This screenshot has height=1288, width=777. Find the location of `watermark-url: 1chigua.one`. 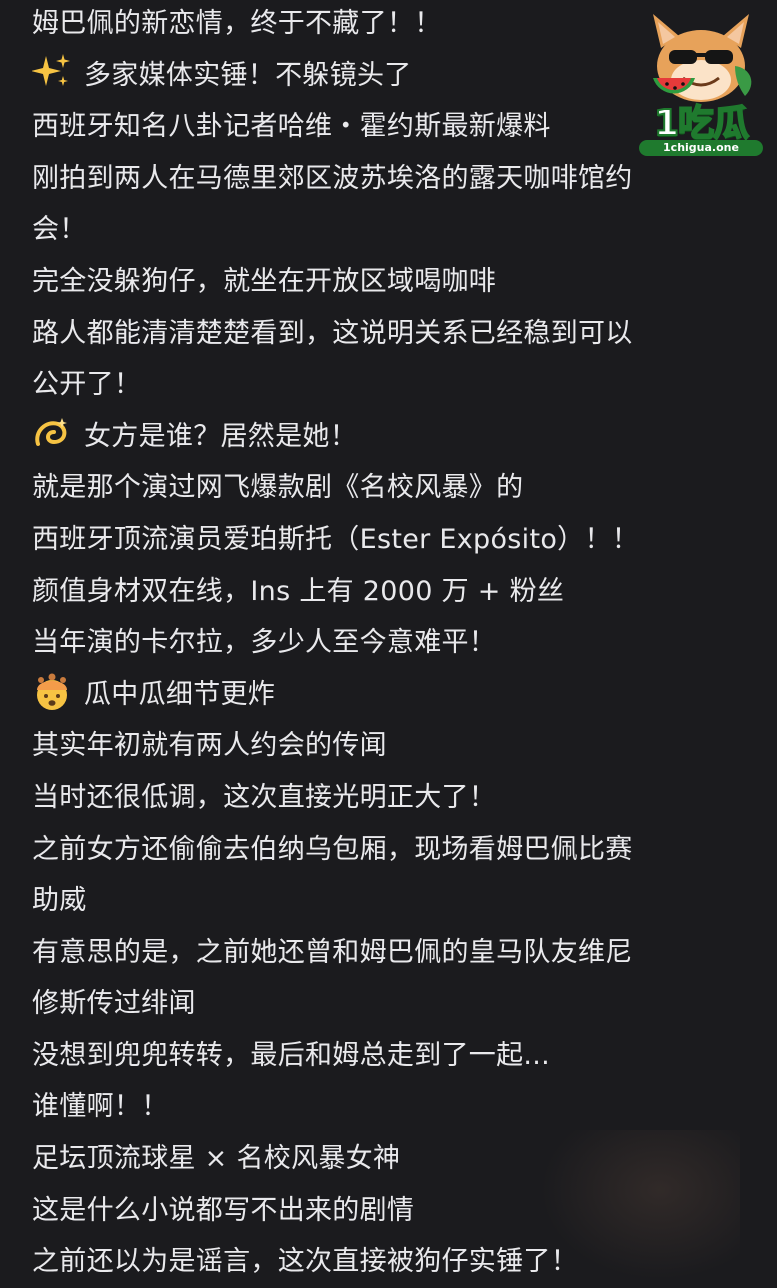

watermark-url: 1chigua.one is located at coordinates (701, 148).